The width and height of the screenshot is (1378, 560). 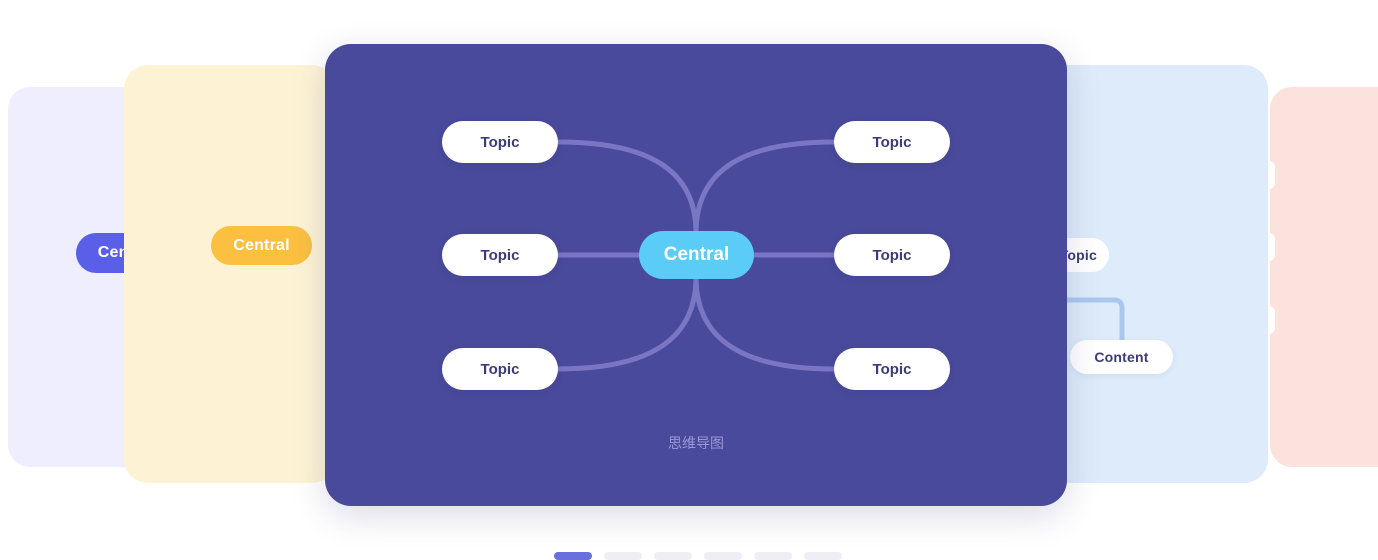 I want to click on blue-card-elbow-connector, so click(x=1095, y=321).